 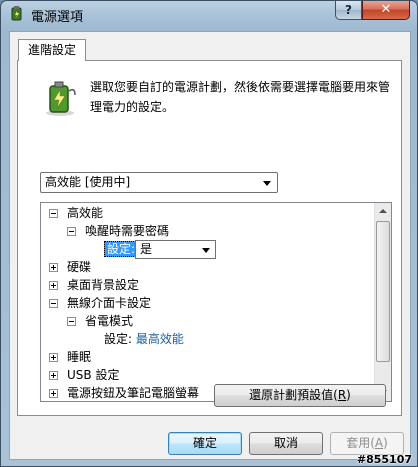 I want to click on restore-defaults-button: 還原計劃預設值(R), so click(x=300, y=395).